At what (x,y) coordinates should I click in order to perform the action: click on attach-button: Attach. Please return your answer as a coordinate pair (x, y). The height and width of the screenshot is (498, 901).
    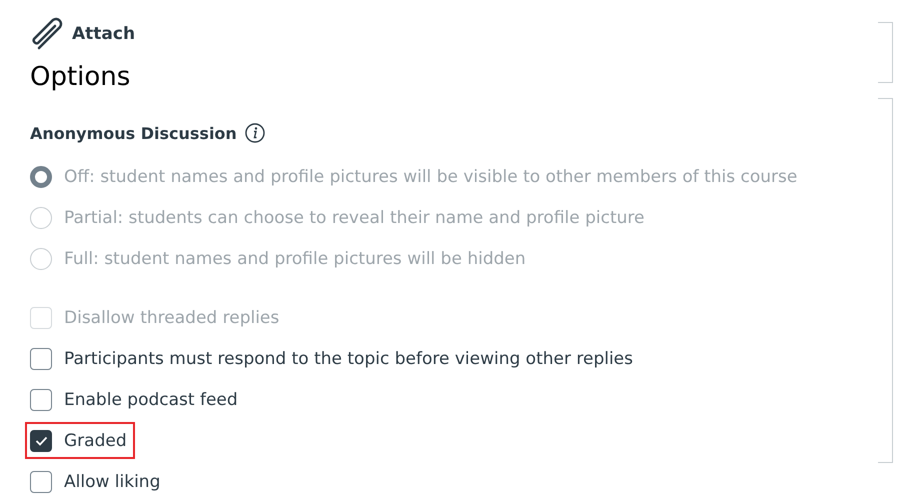
    Looking at the image, I should click on (82, 34).